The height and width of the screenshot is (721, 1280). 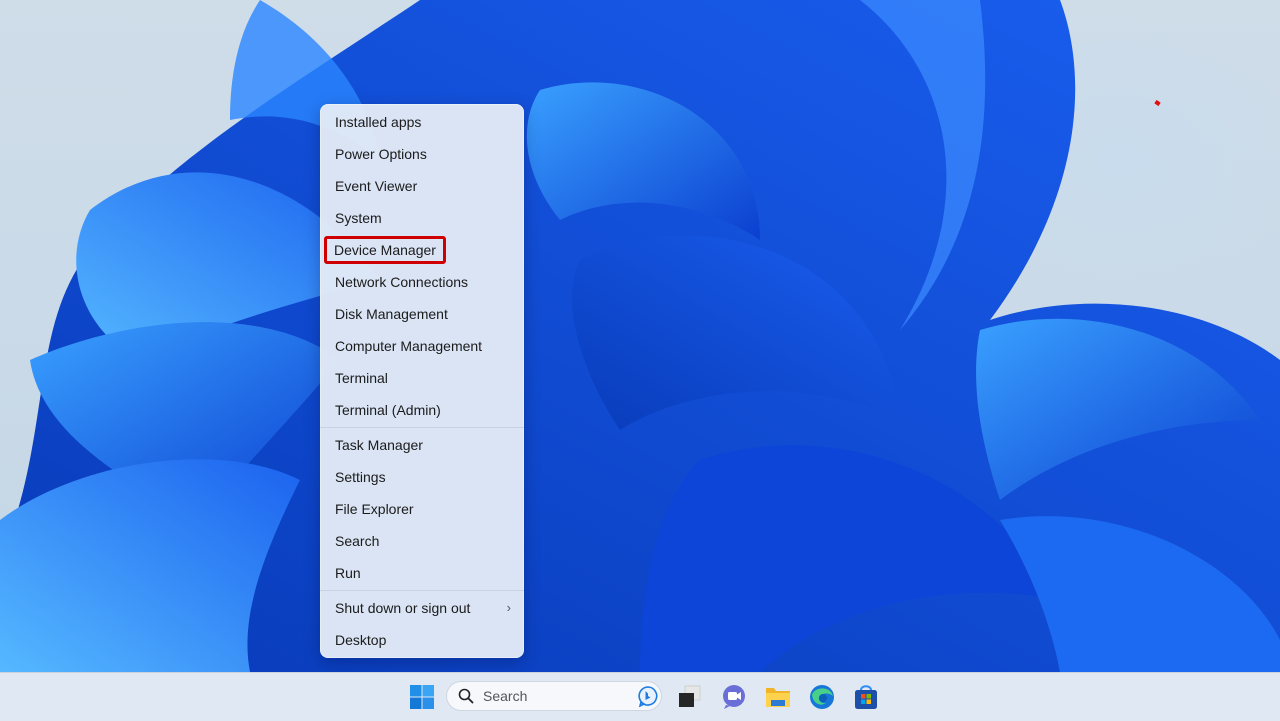 What do you see at coordinates (401, 282) in the screenshot?
I see `menu-item-network-connections: Network Connections` at bounding box center [401, 282].